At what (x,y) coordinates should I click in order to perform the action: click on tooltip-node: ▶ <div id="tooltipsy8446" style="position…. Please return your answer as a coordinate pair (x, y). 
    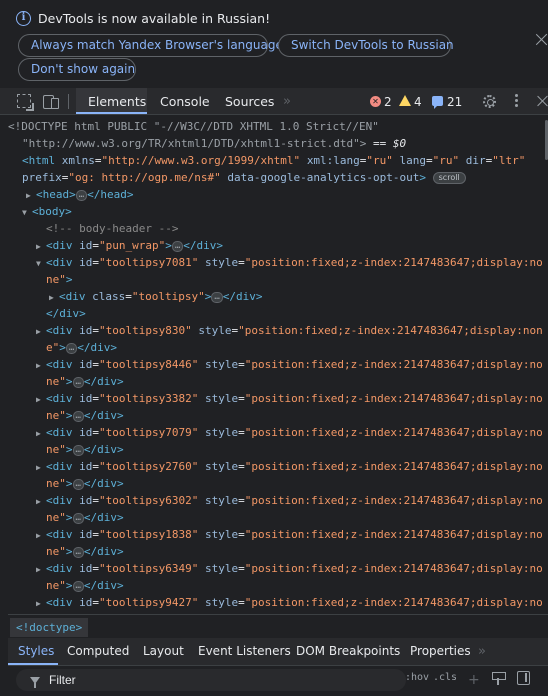
    Looking at the image, I should click on (289, 364).